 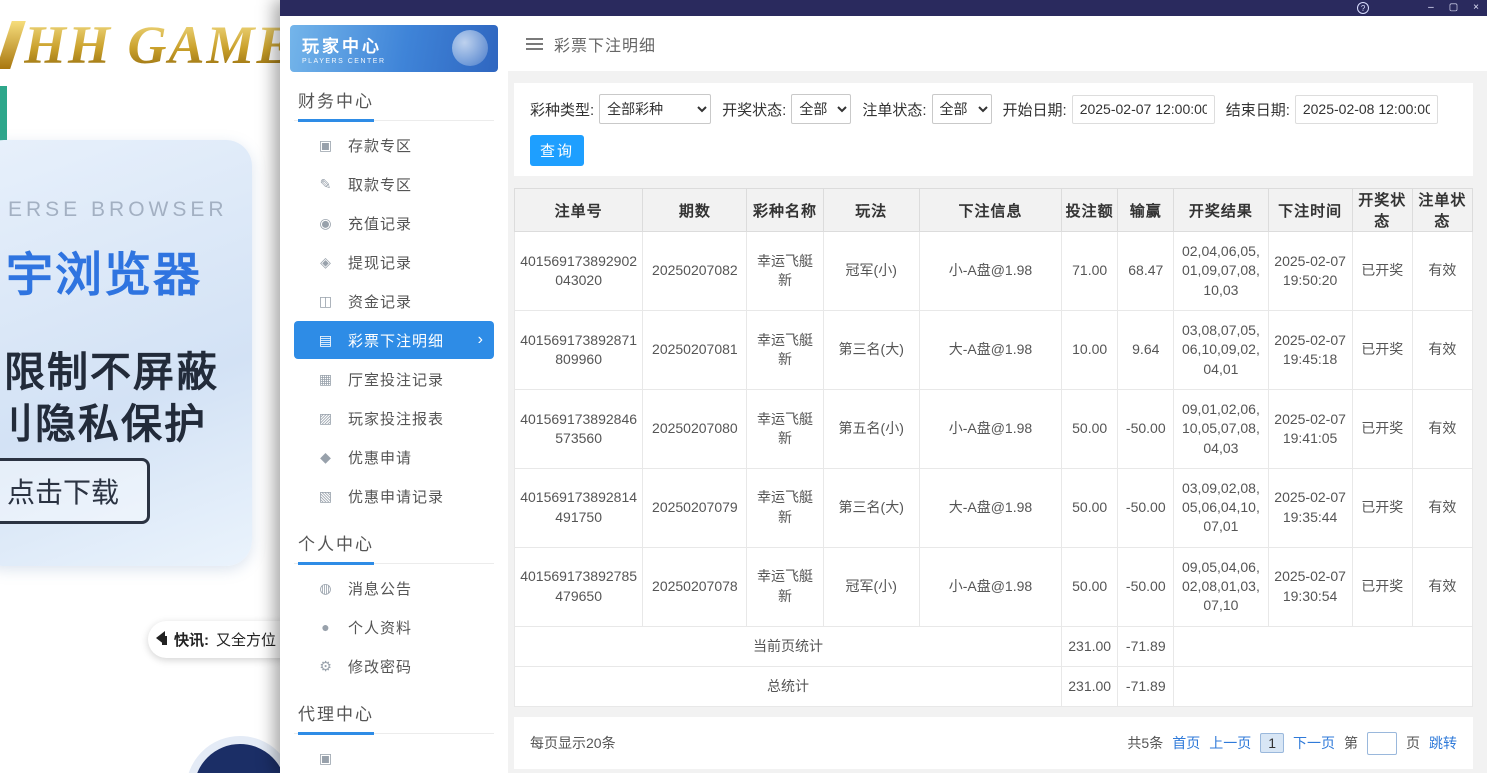 I want to click on table-cell: -50.00, so click(x=1146, y=428).